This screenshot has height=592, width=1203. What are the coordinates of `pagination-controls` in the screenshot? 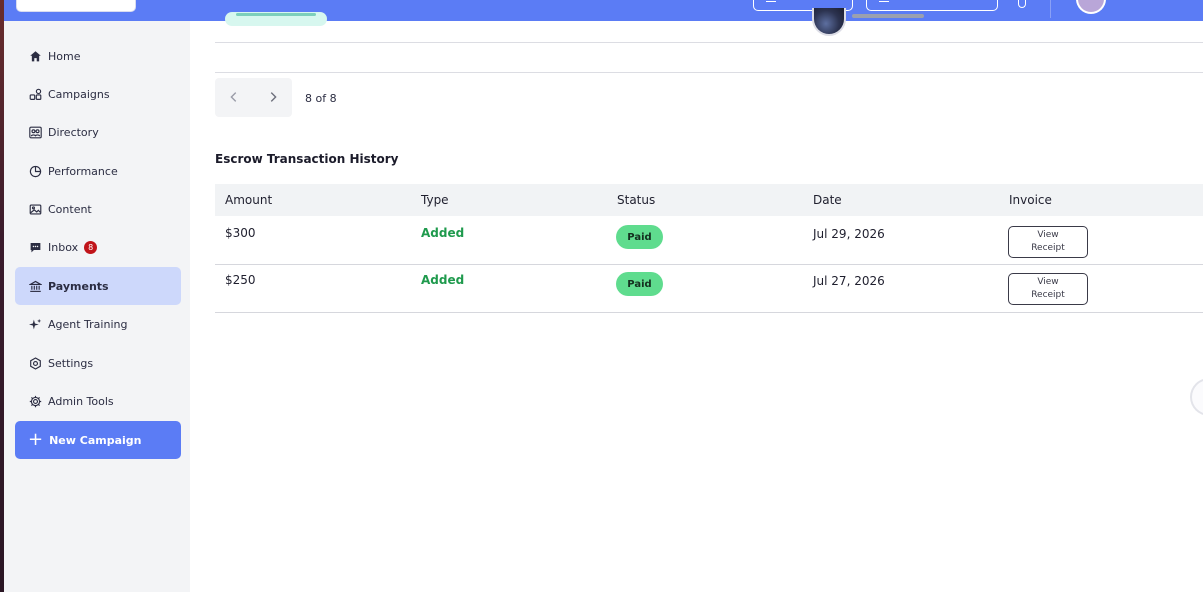 It's located at (253, 97).